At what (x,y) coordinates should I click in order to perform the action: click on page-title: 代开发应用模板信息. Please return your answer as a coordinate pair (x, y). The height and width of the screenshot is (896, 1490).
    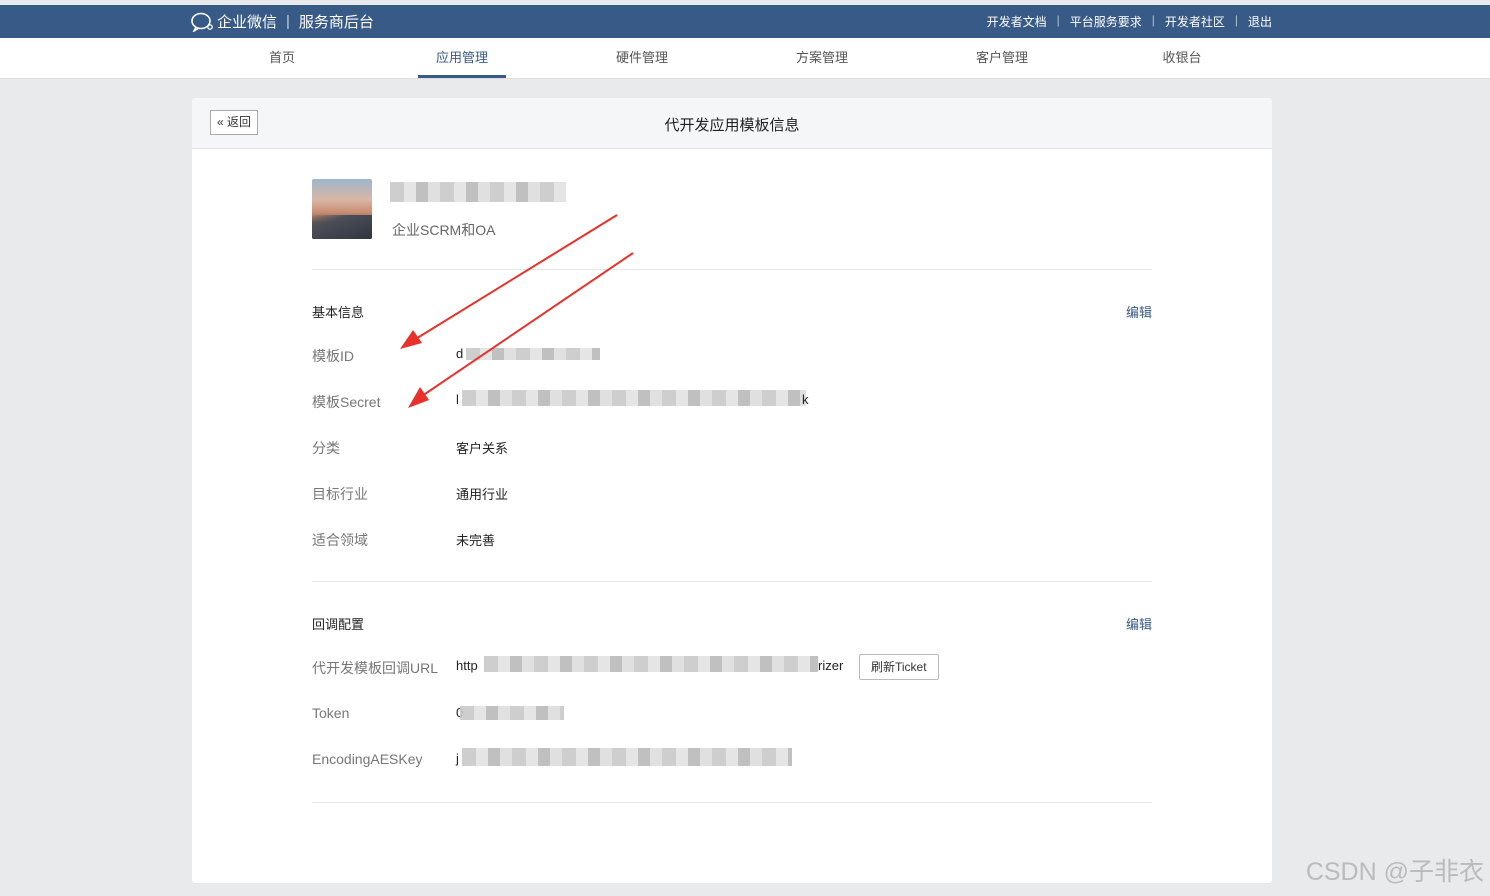
    Looking at the image, I should click on (732, 125).